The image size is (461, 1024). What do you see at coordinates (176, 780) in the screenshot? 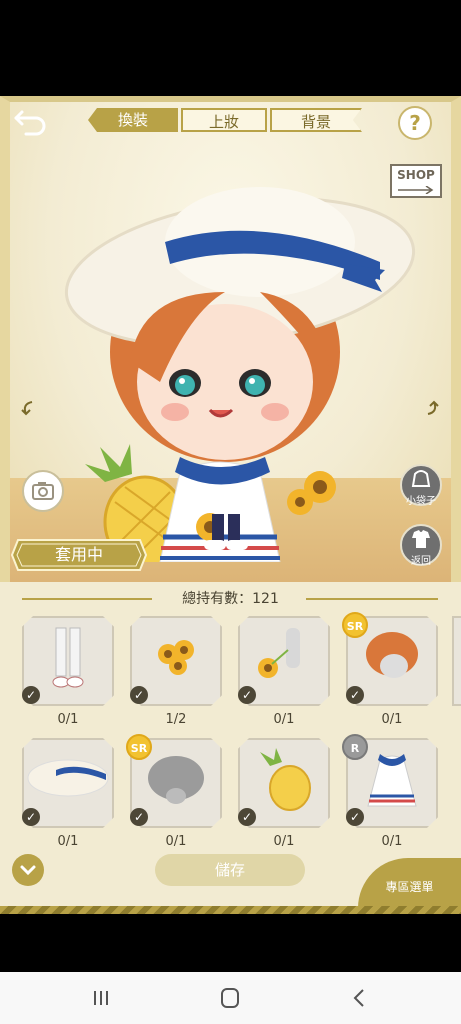
I see `grey-hair-icon` at bounding box center [176, 780].